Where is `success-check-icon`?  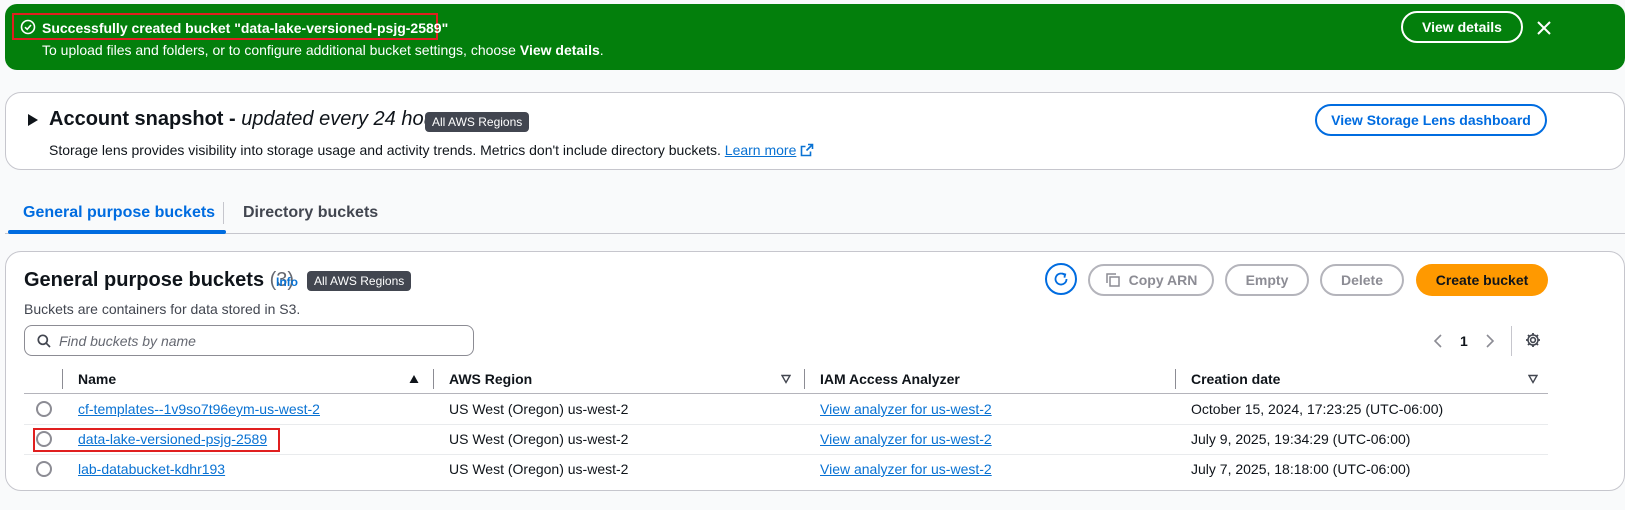 success-check-icon is located at coordinates (28, 27).